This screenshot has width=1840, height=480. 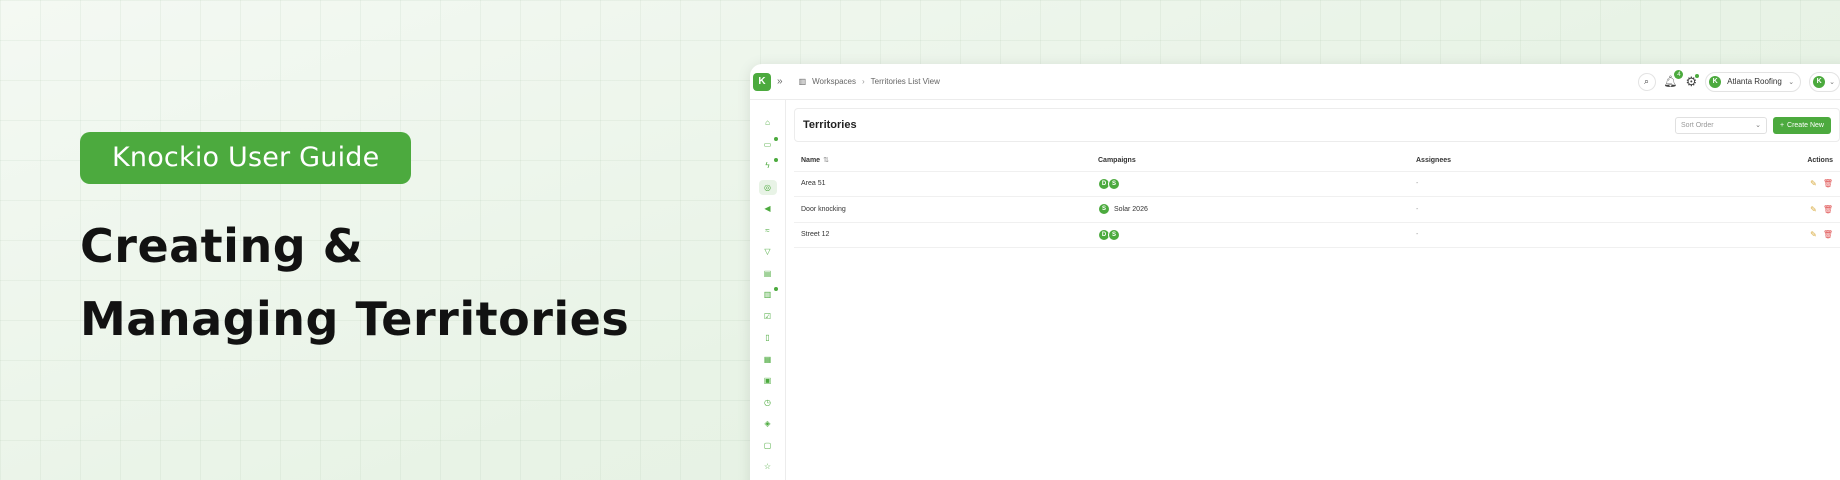 I want to click on calendar-icon: ▣, so click(x=767, y=381).